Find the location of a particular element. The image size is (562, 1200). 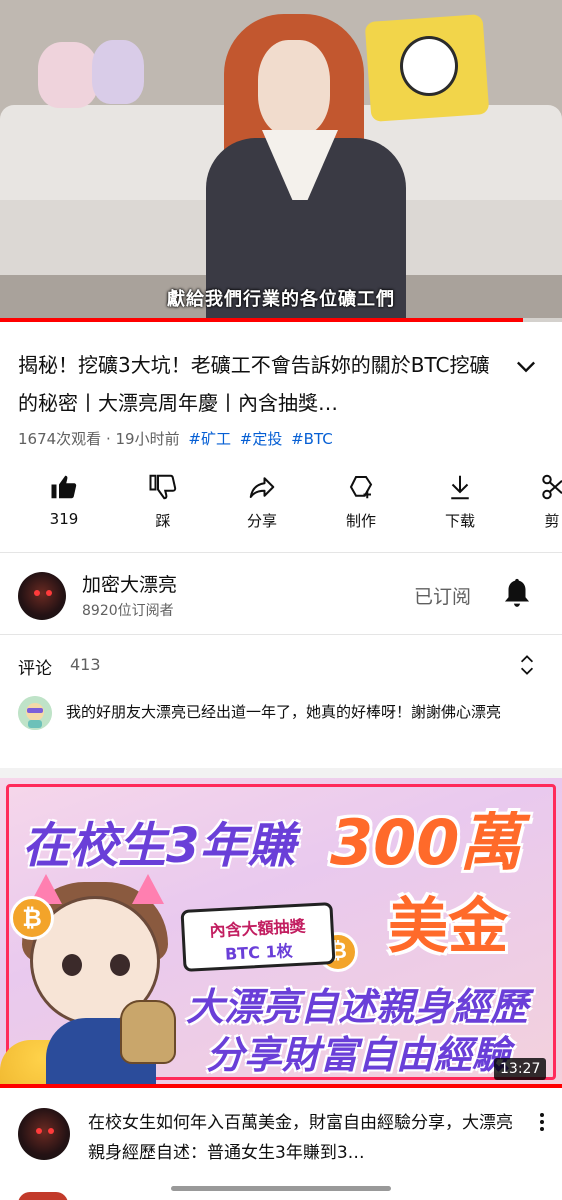

more-vert-icon is located at coordinates (542, 1122).